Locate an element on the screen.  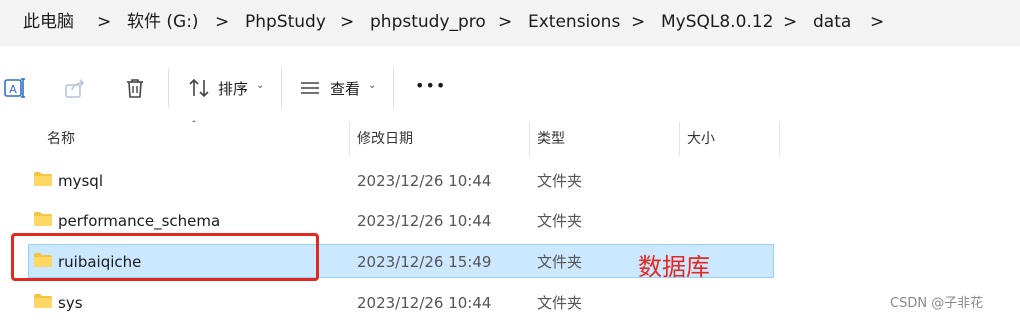
svg-text: A is located at coordinates (13, 89).